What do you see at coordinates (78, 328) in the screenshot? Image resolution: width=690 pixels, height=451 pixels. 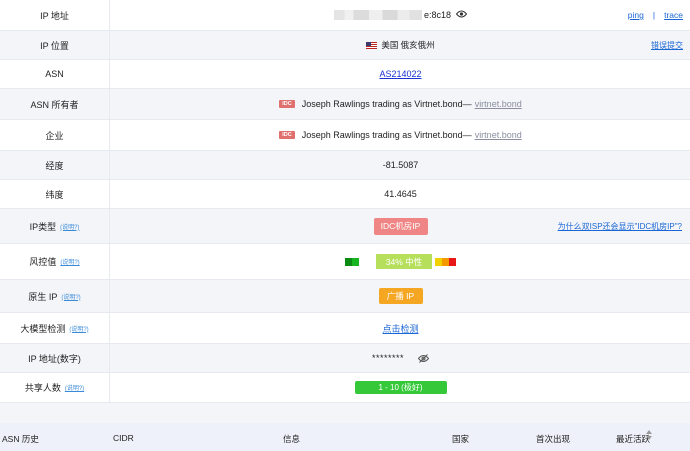 I see `llm-help-link: (说明?)` at bounding box center [78, 328].